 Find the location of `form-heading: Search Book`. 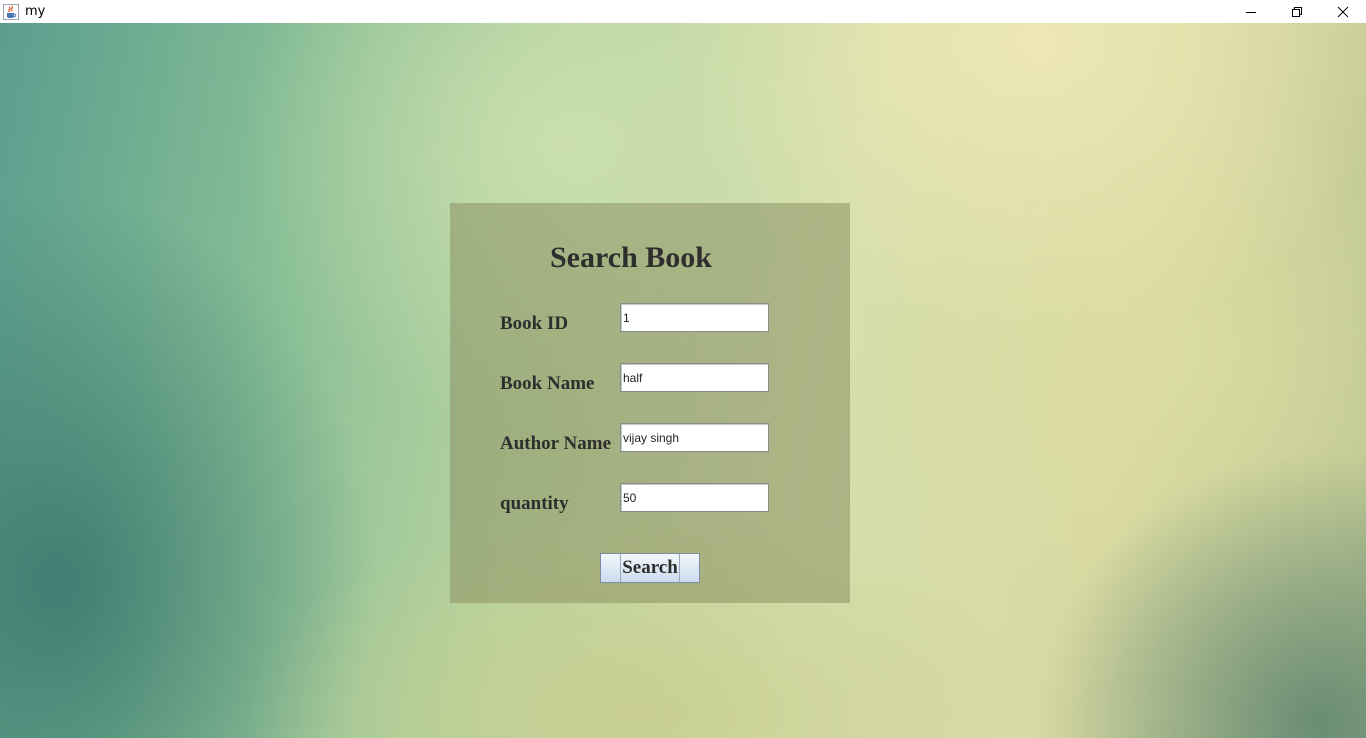

form-heading: Search Book is located at coordinates (631, 257).